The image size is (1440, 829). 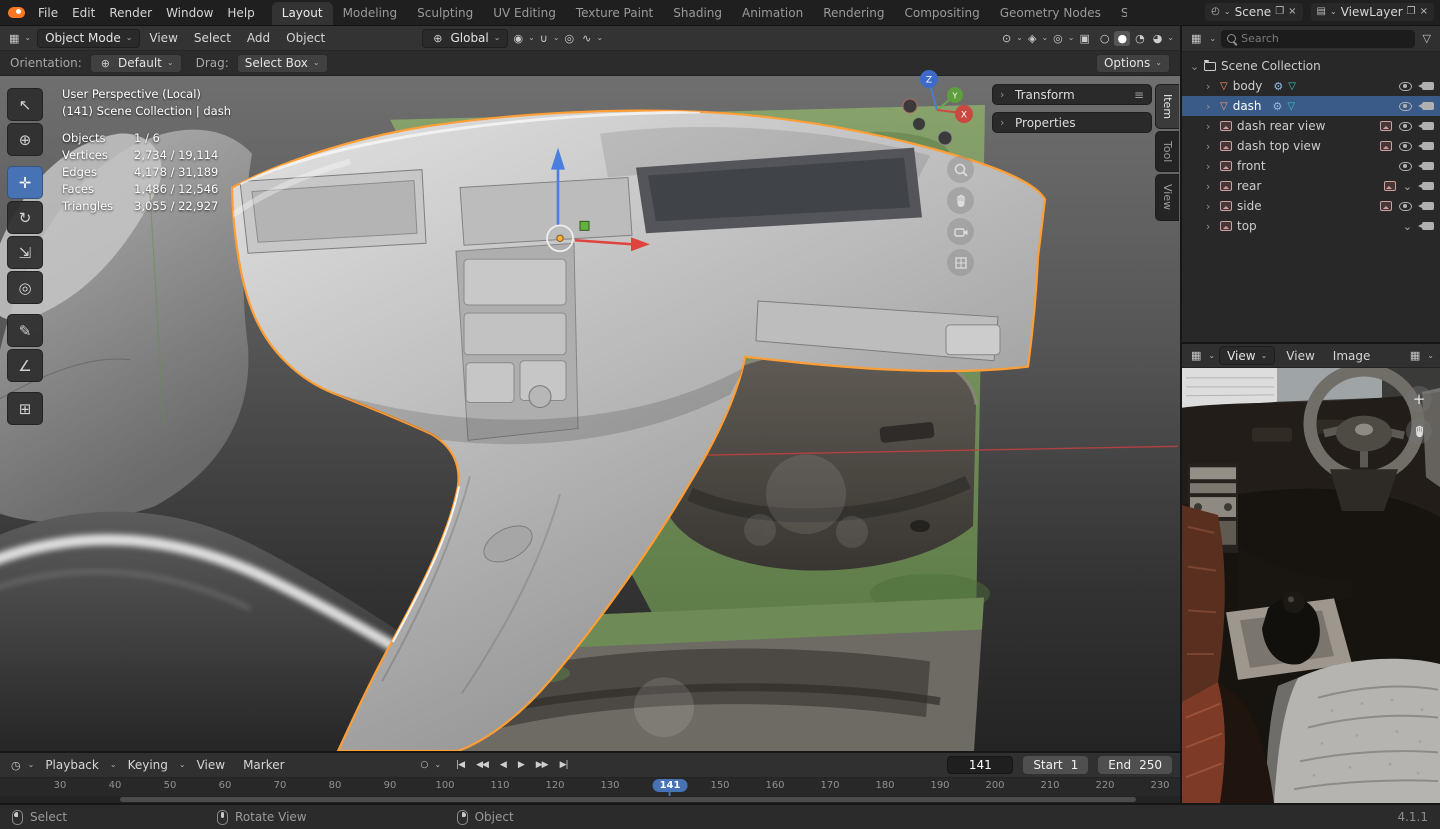 I want to click on tab-animation: Animation, so click(x=772, y=13).